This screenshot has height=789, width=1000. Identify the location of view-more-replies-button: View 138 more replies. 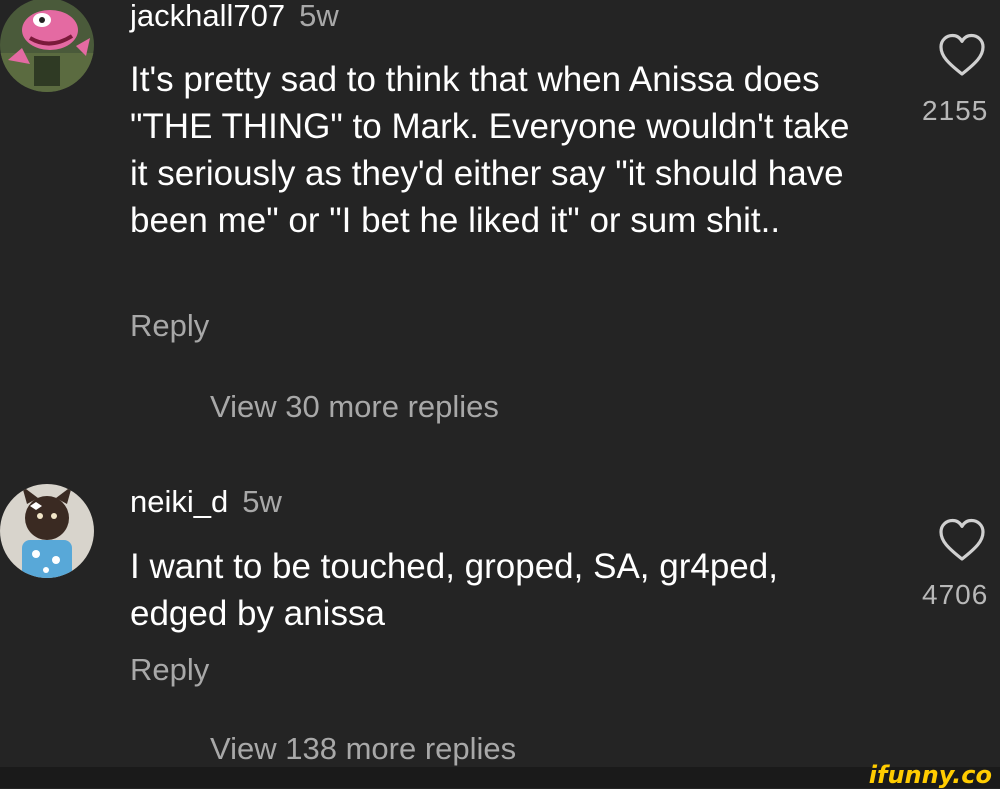
(363, 749).